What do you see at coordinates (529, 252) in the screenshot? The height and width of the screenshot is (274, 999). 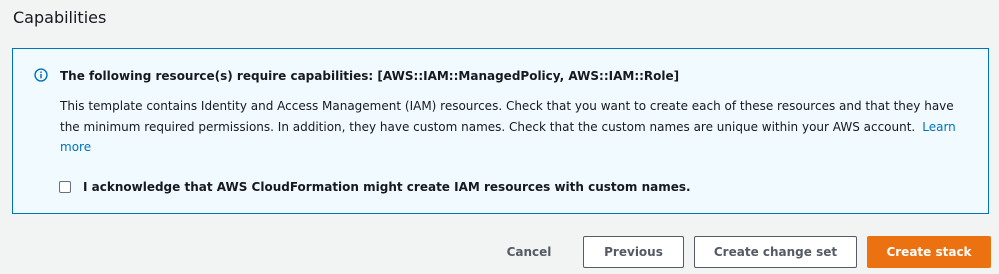 I see `cancel-button: Cancel` at bounding box center [529, 252].